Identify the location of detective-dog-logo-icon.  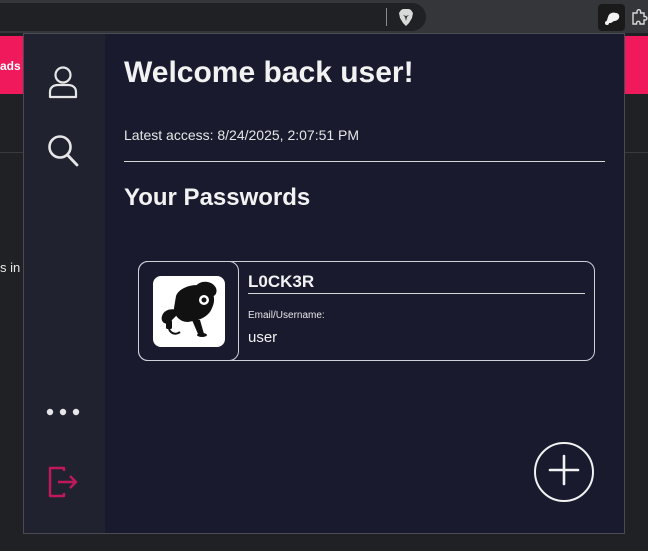
(189, 311).